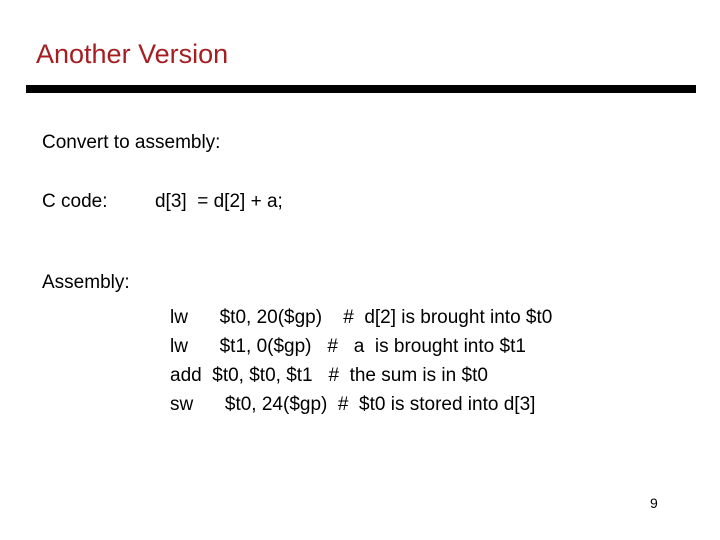  I want to click on page-title: Another Version, so click(132, 54).